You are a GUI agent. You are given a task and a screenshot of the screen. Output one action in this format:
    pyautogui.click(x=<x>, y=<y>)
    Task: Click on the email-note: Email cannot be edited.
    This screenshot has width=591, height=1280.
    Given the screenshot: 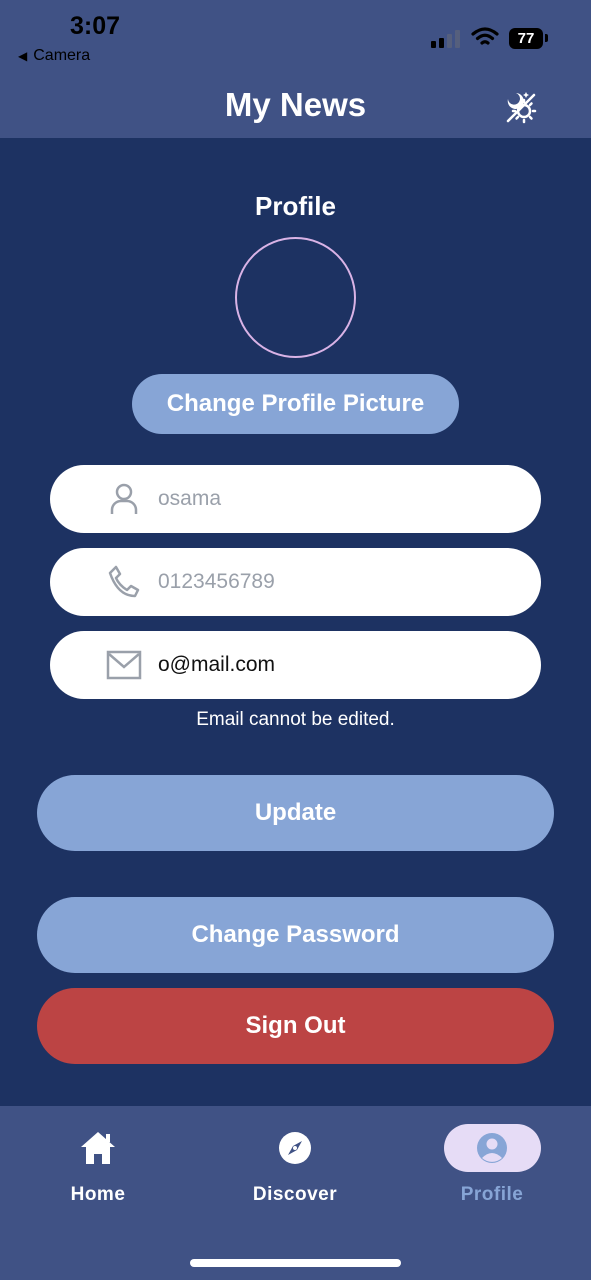 What is the action you would take?
    pyautogui.click(x=295, y=719)
    